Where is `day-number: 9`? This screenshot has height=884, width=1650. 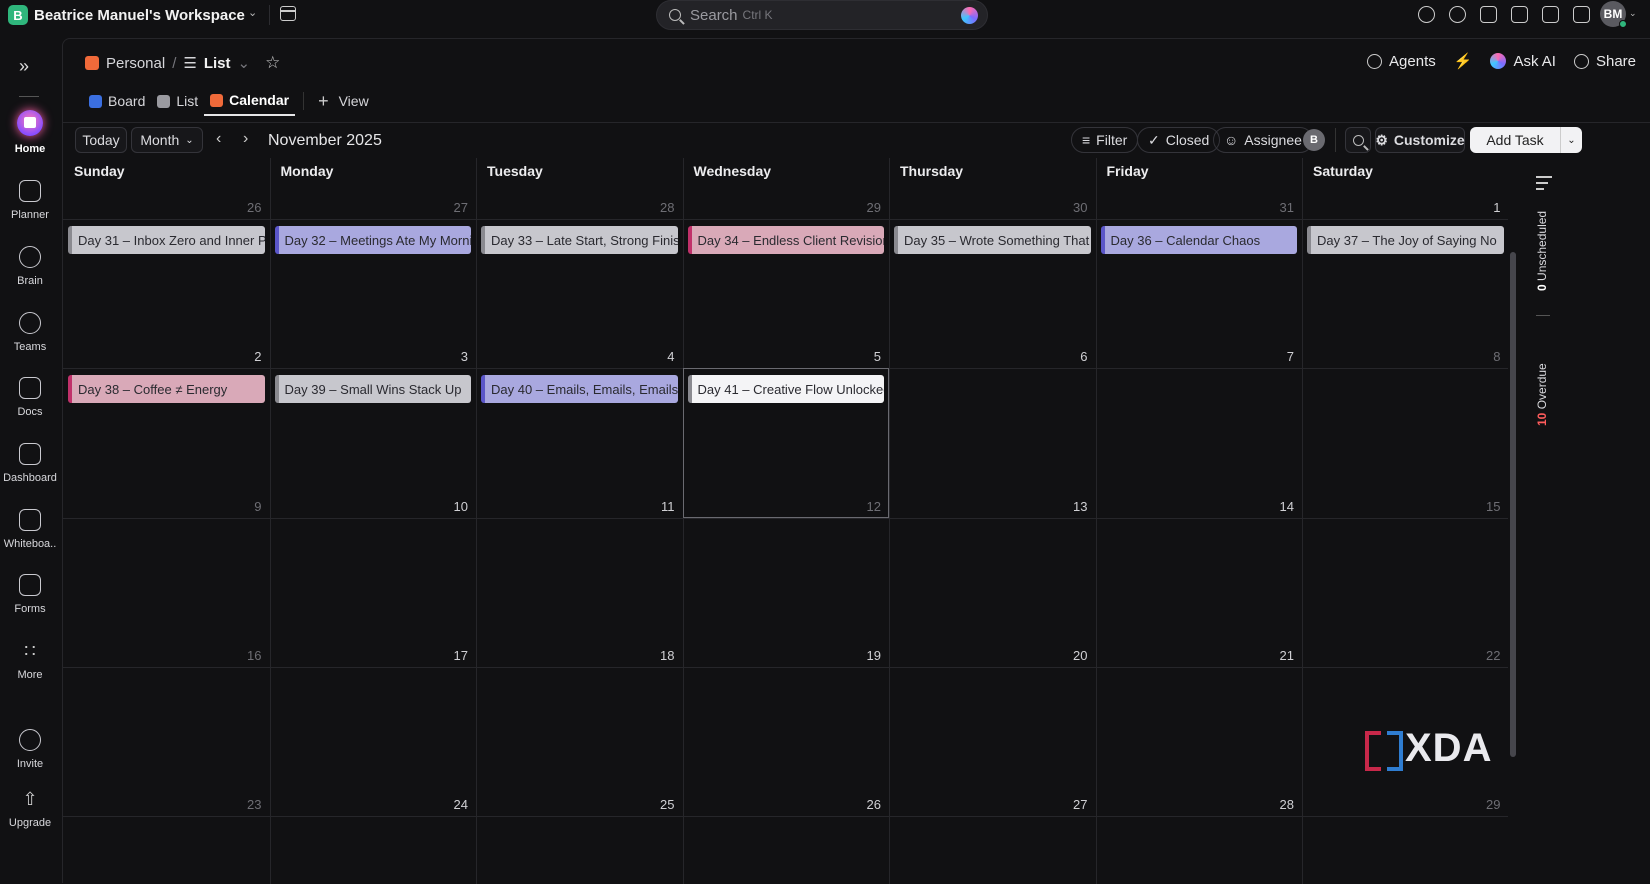 day-number: 9 is located at coordinates (246, 506).